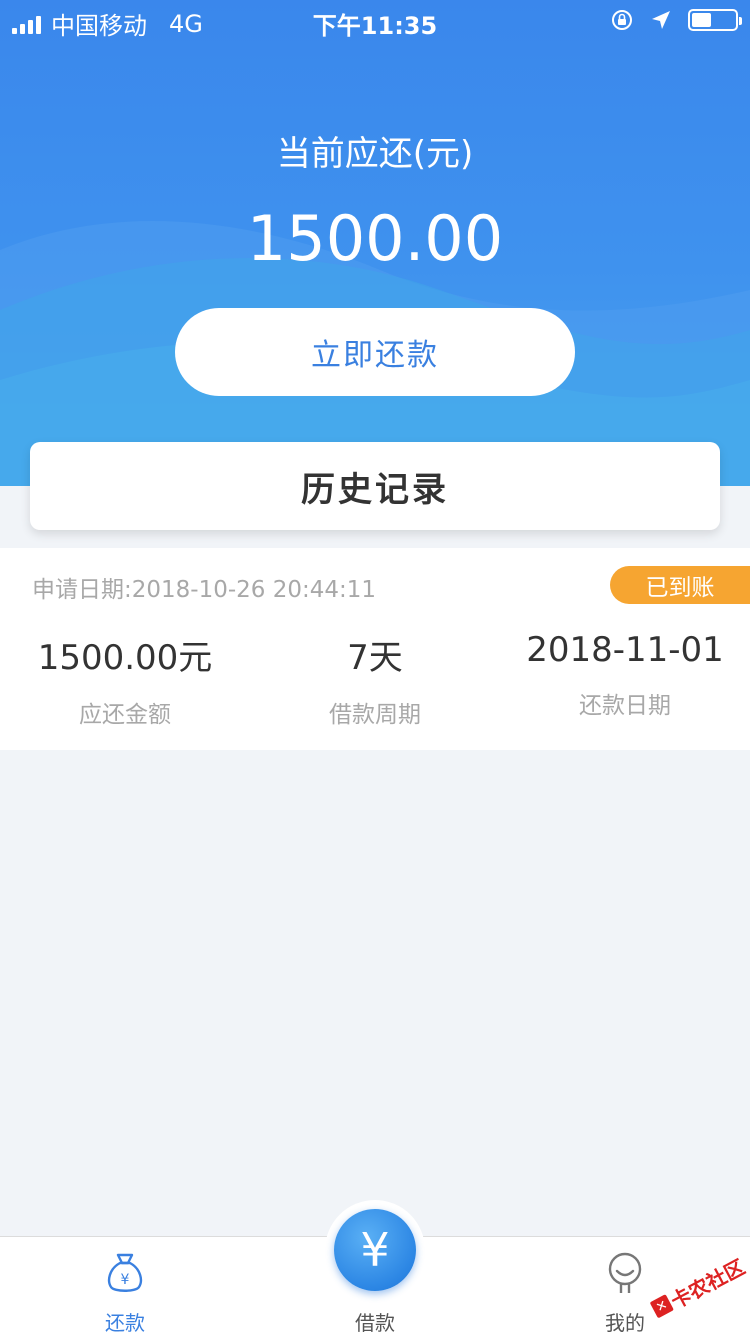  What do you see at coordinates (701, 20) in the screenshot?
I see `battery-fill` at bounding box center [701, 20].